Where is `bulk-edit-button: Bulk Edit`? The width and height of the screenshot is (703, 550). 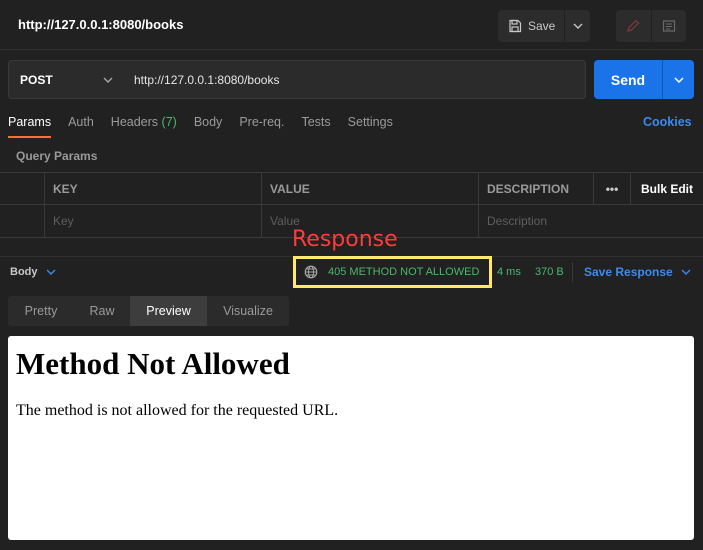
bulk-edit-button: Bulk Edit is located at coordinates (667, 188).